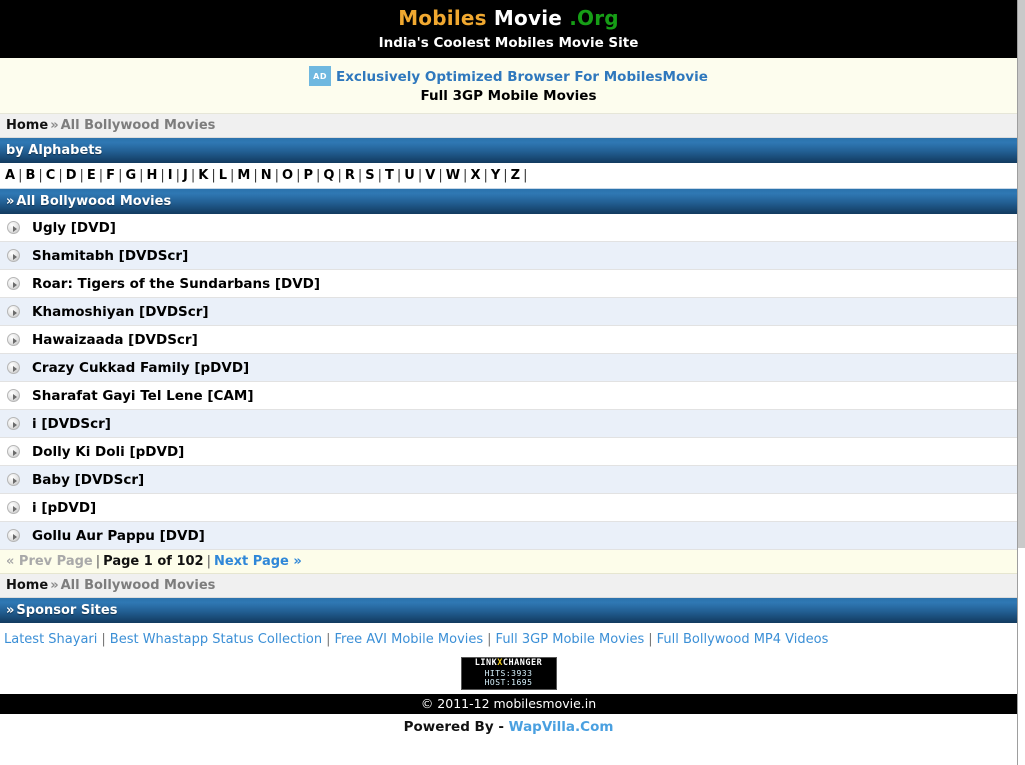 This screenshot has width=1025, height=765. I want to click on pagination: « Prev Page | Page 1 of 102 | Next Page », so click(508, 562).